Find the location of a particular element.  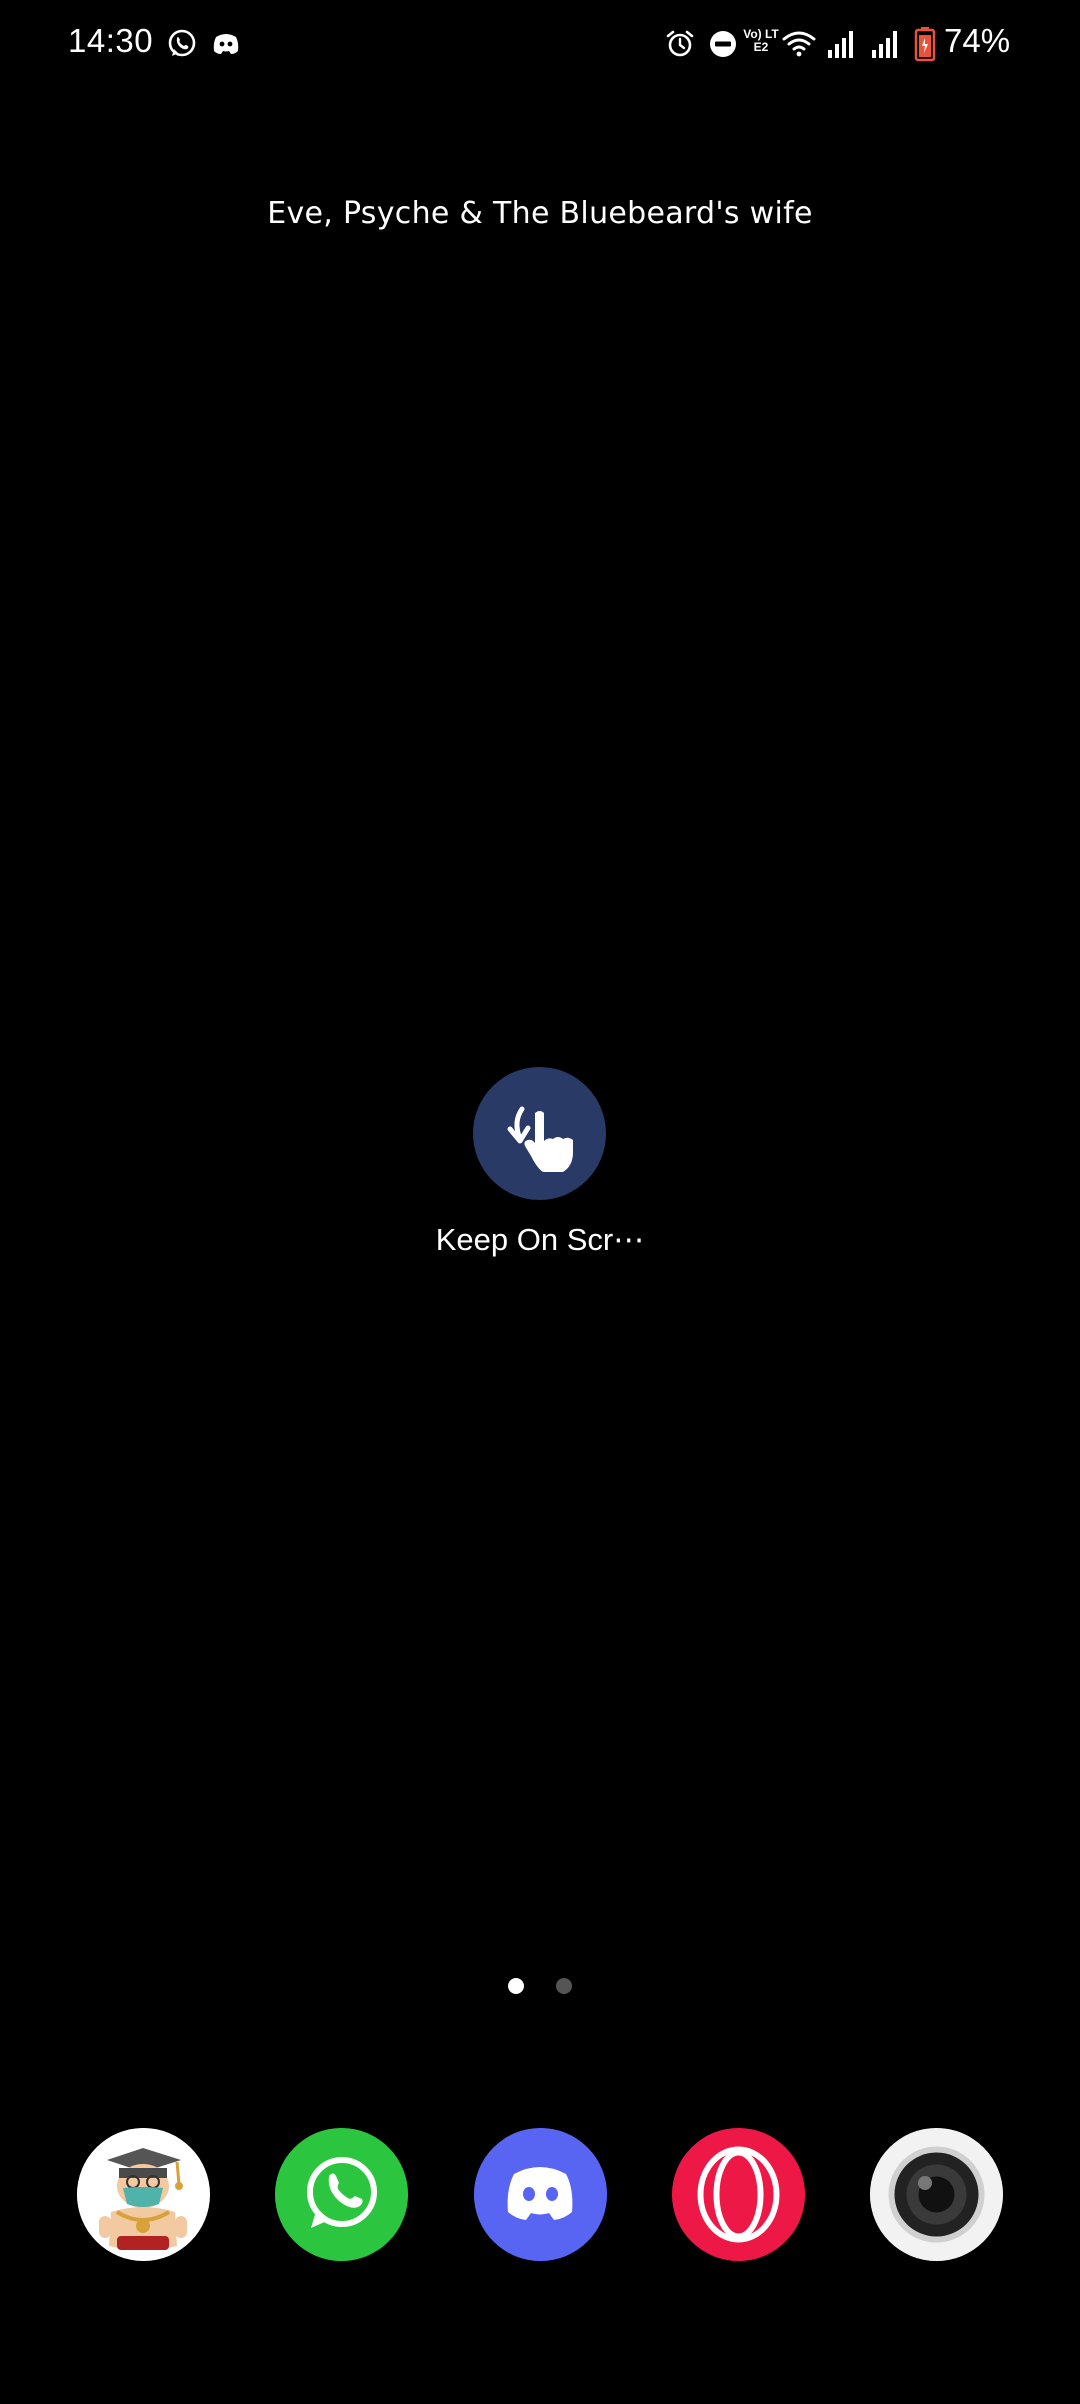

dock-app-avatar is located at coordinates (143, 2194).